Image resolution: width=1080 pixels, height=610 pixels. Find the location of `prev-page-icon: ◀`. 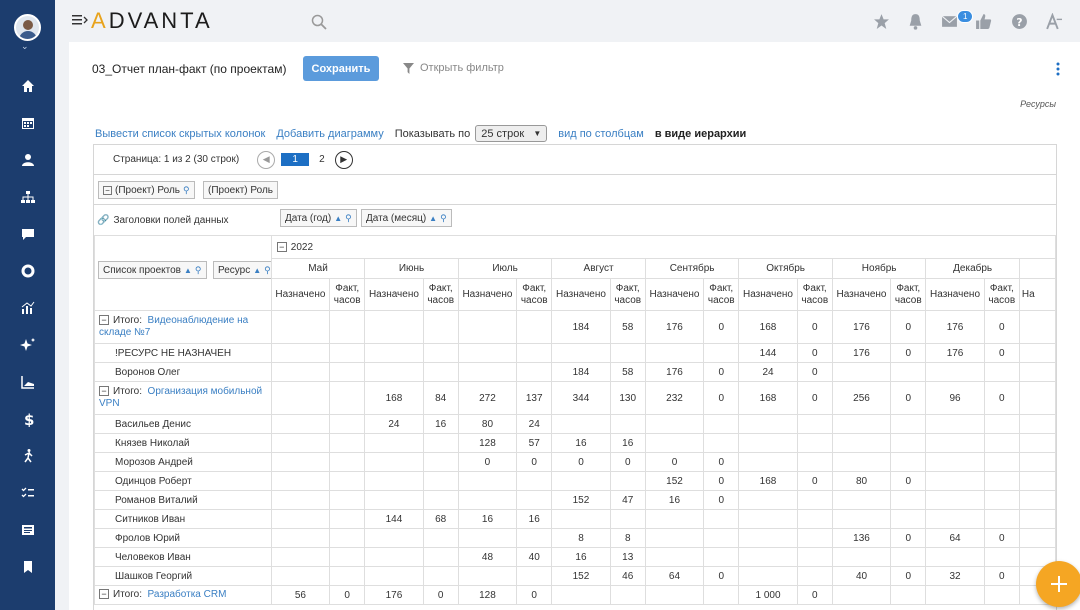

prev-page-icon: ◀ is located at coordinates (266, 159).